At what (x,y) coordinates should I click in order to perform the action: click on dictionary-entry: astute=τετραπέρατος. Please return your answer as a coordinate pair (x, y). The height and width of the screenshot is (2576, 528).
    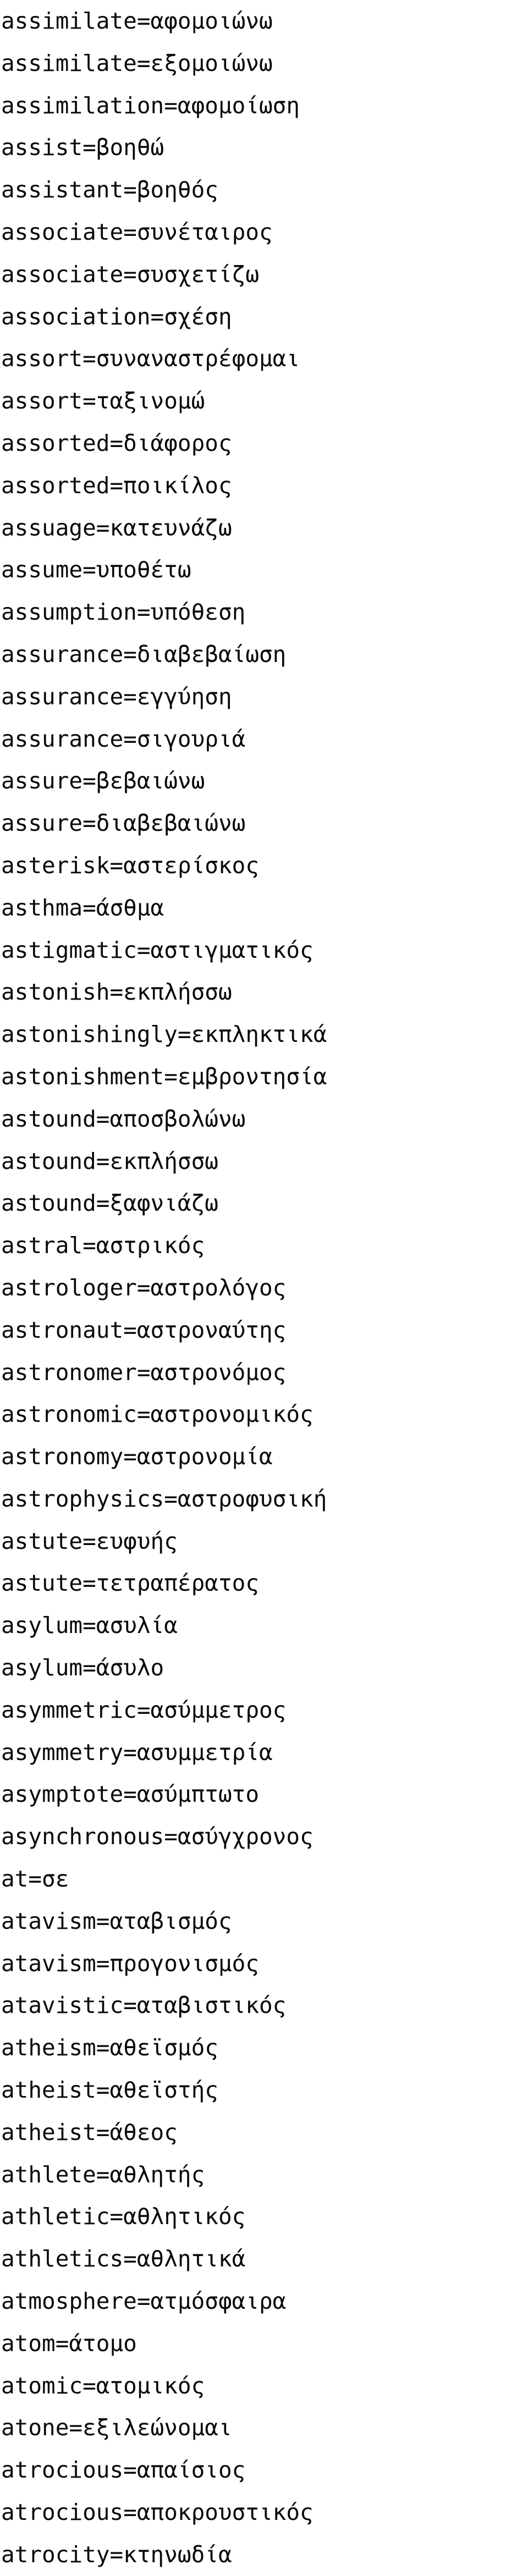
    Looking at the image, I should click on (130, 1583).